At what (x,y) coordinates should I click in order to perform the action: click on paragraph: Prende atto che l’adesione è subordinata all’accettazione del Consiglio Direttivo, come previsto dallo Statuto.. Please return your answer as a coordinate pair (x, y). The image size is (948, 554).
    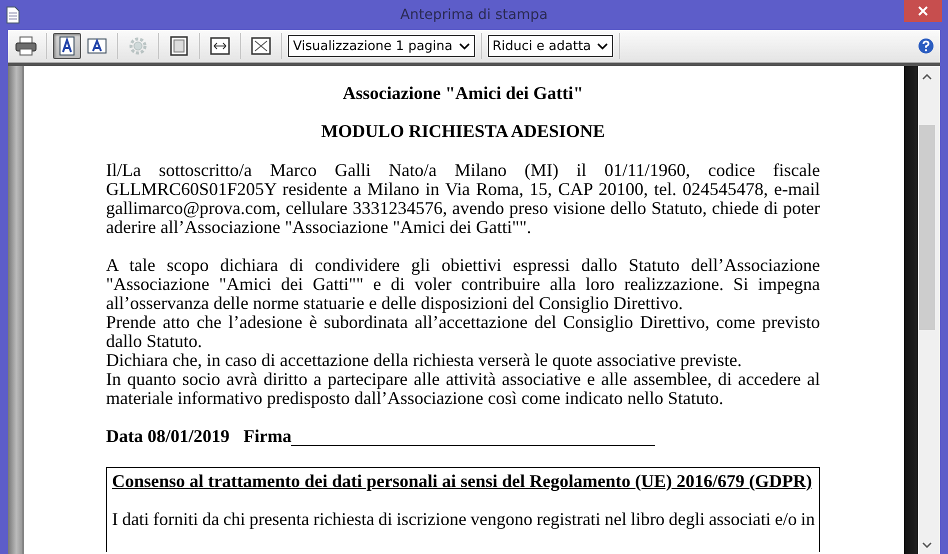
    Looking at the image, I should click on (463, 332).